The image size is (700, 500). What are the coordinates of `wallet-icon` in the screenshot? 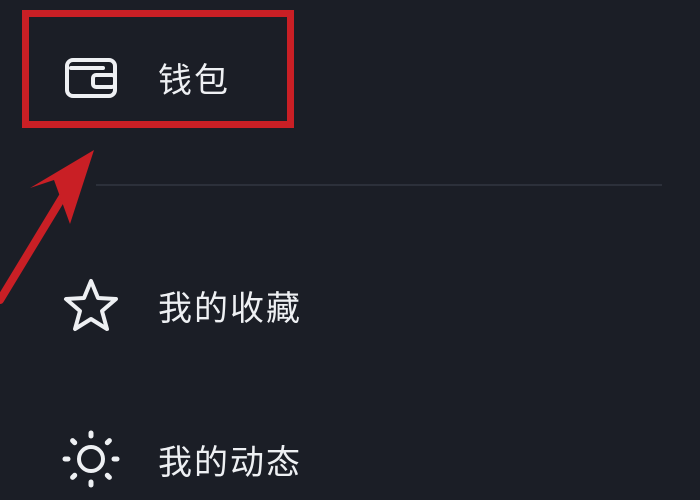 It's located at (91, 77).